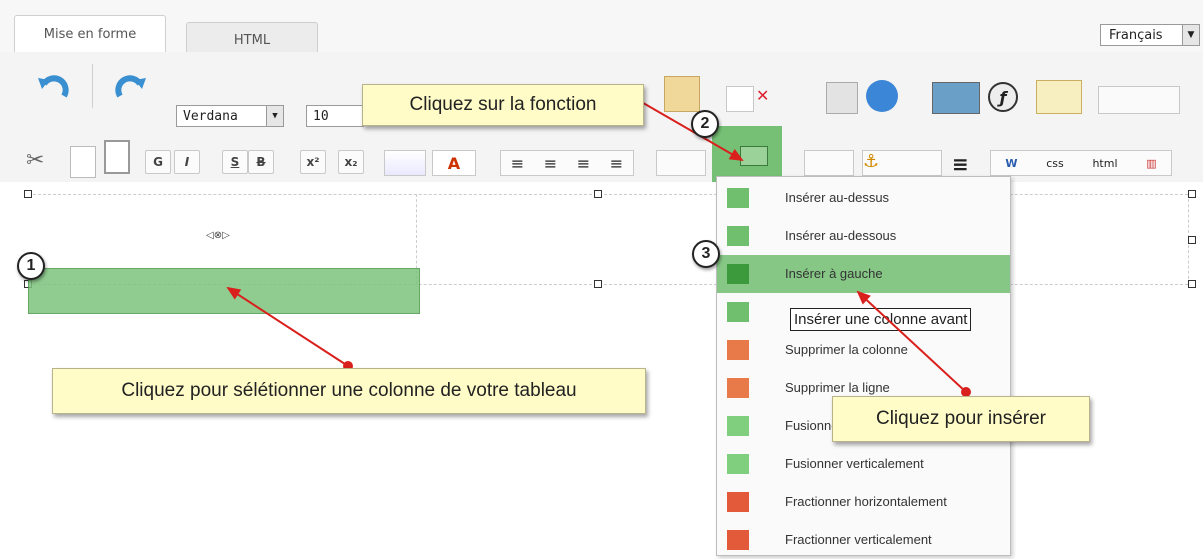 This screenshot has width=1203, height=559. I want to click on step-number: 3, so click(706, 254).